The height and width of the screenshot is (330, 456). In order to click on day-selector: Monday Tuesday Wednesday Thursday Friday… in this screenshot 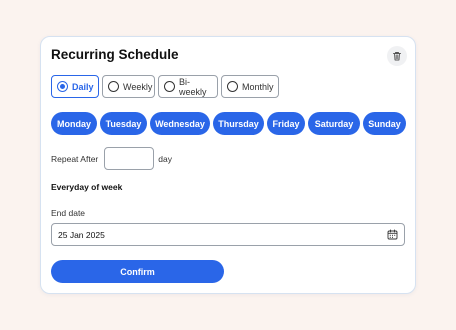, I will do `click(228, 123)`.